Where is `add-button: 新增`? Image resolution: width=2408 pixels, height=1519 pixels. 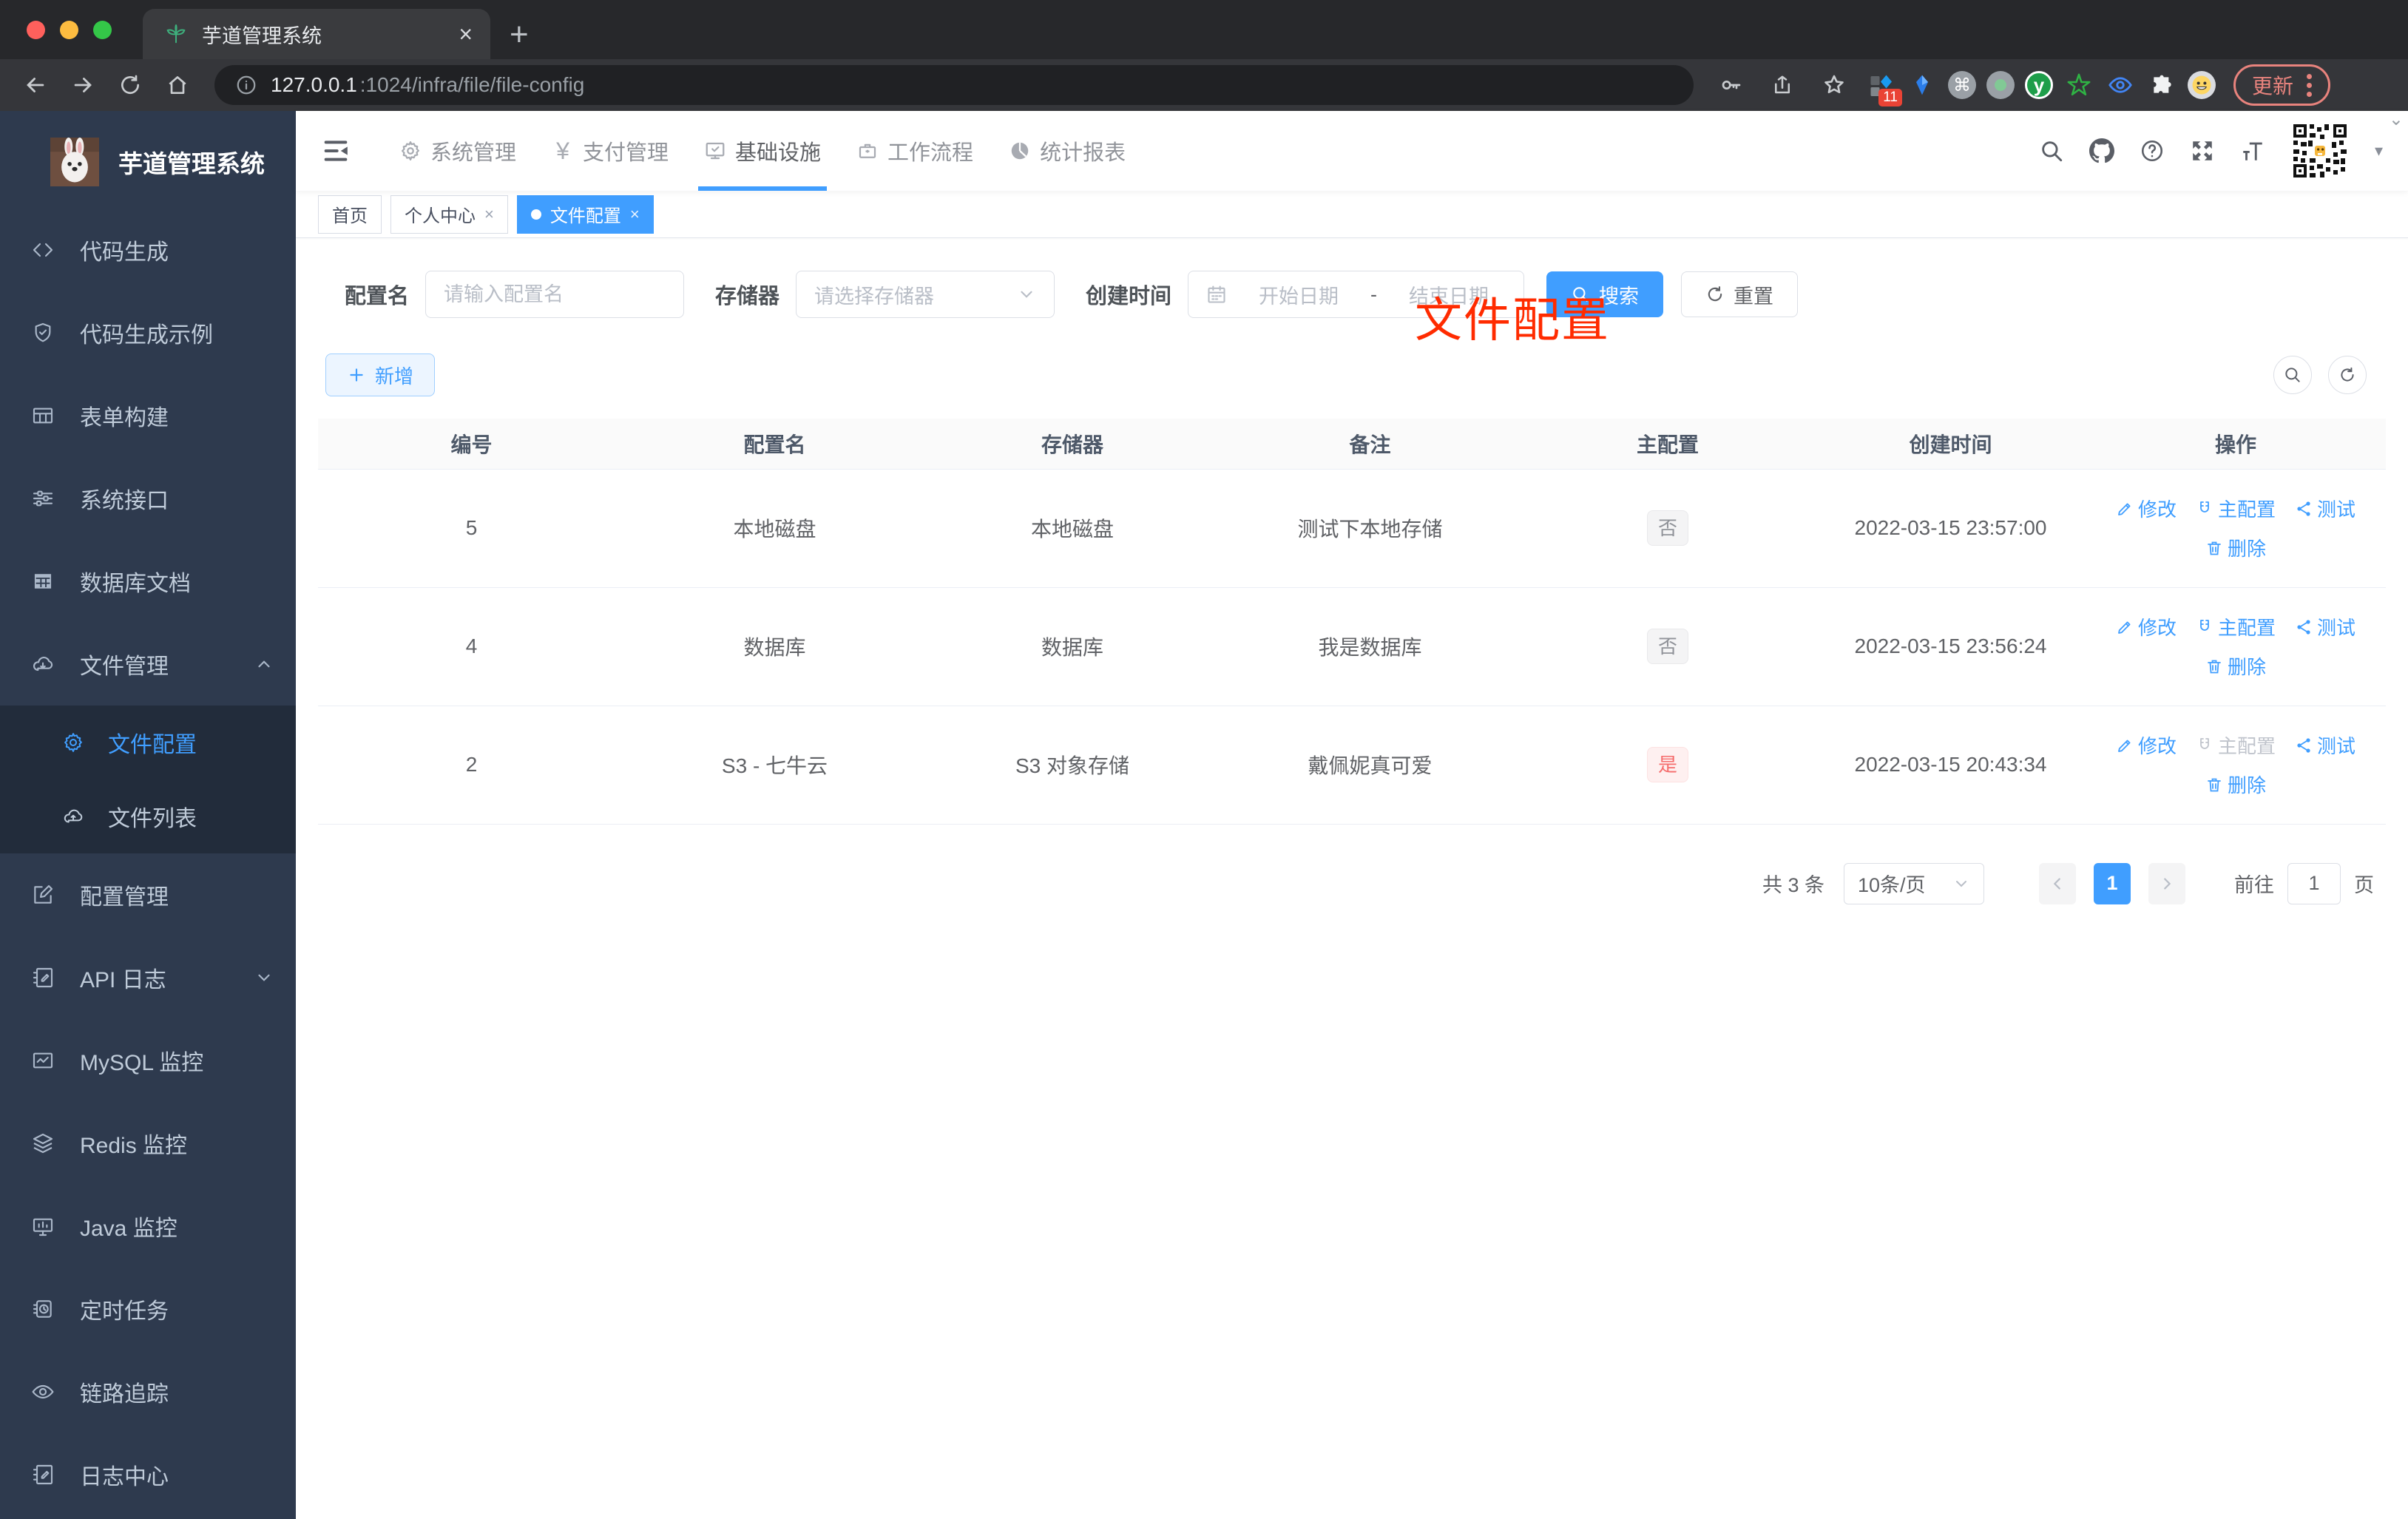
add-button: 新增 is located at coordinates (380, 374).